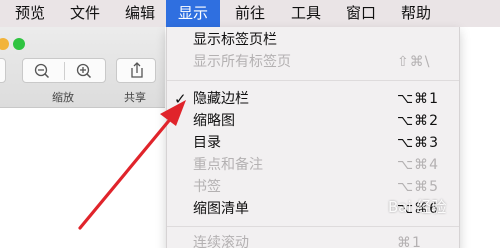 This screenshot has width=500, height=248. I want to click on zoom-label: 缩放, so click(63, 97).